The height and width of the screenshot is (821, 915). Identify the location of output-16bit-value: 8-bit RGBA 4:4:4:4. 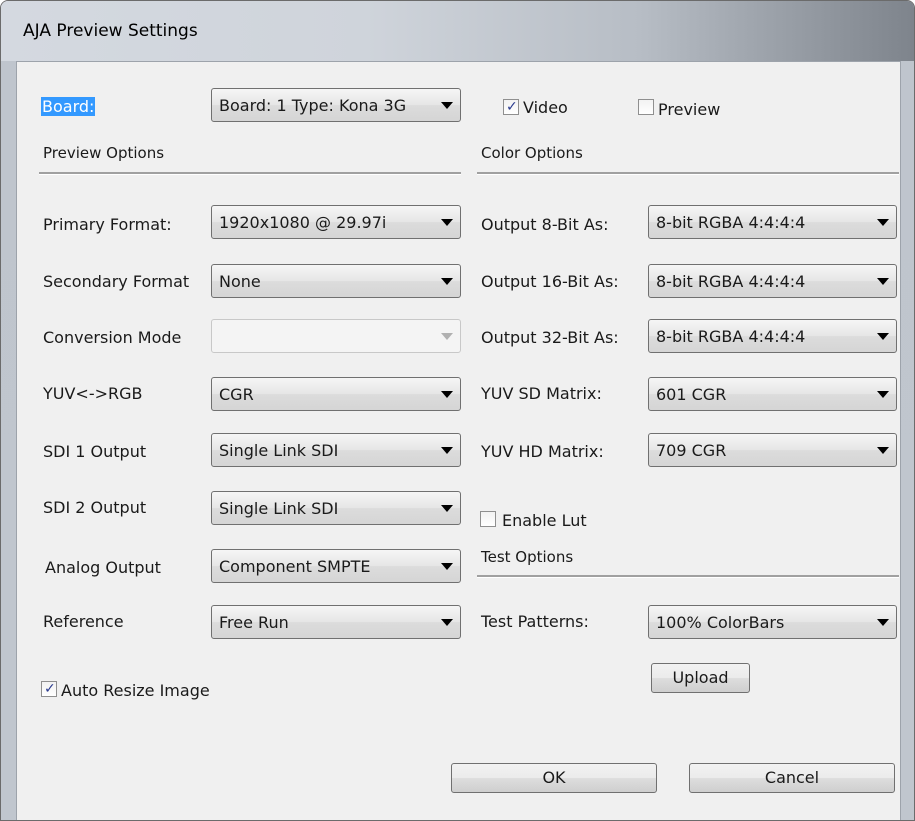
(731, 281).